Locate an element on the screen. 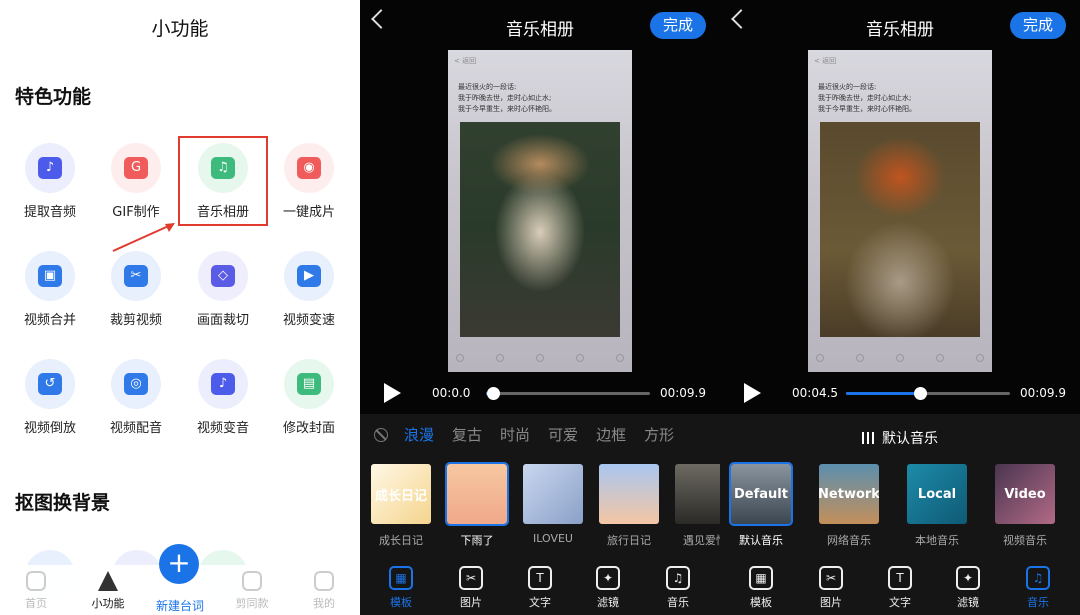 The height and width of the screenshot is (615, 1080). tool-label: 一键成片 is located at coordinates (308, 212).